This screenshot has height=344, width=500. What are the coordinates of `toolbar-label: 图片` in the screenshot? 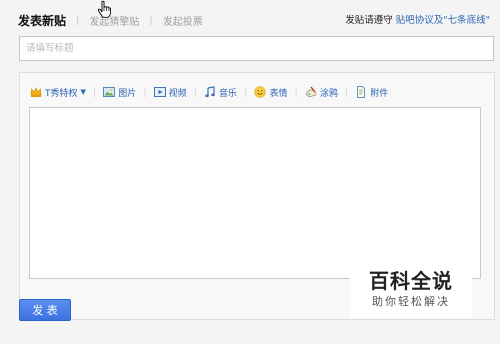 It's located at (127, 93).